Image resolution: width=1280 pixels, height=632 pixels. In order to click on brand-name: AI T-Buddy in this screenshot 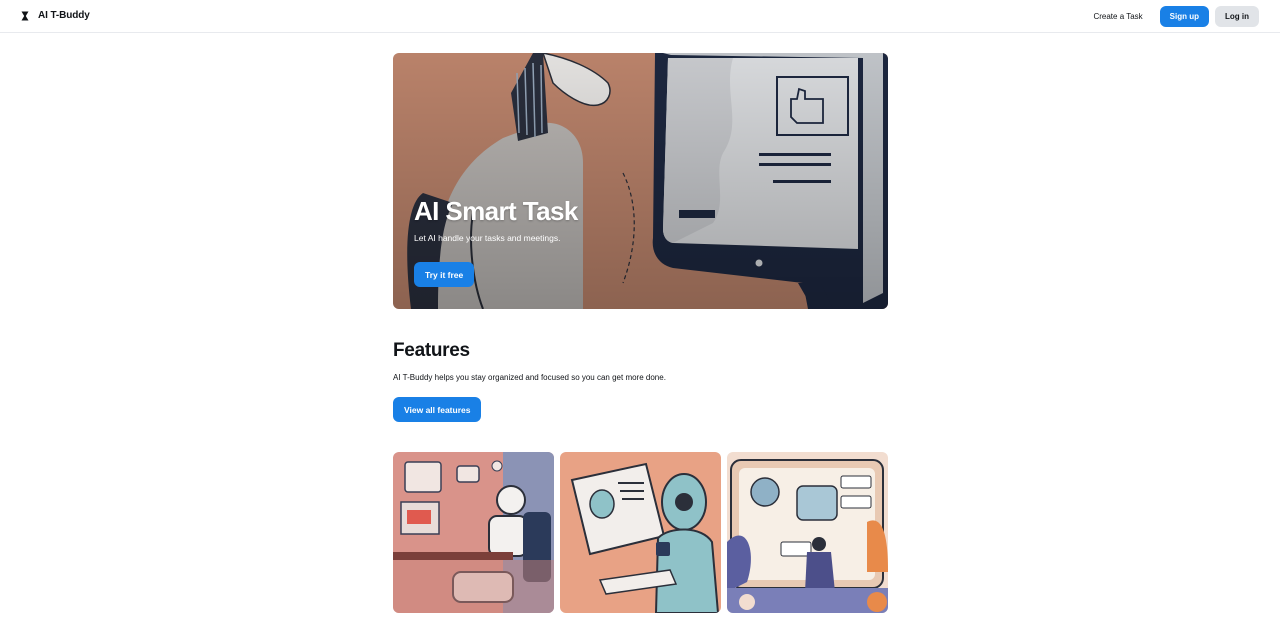, I will do `click(64, 15)`.